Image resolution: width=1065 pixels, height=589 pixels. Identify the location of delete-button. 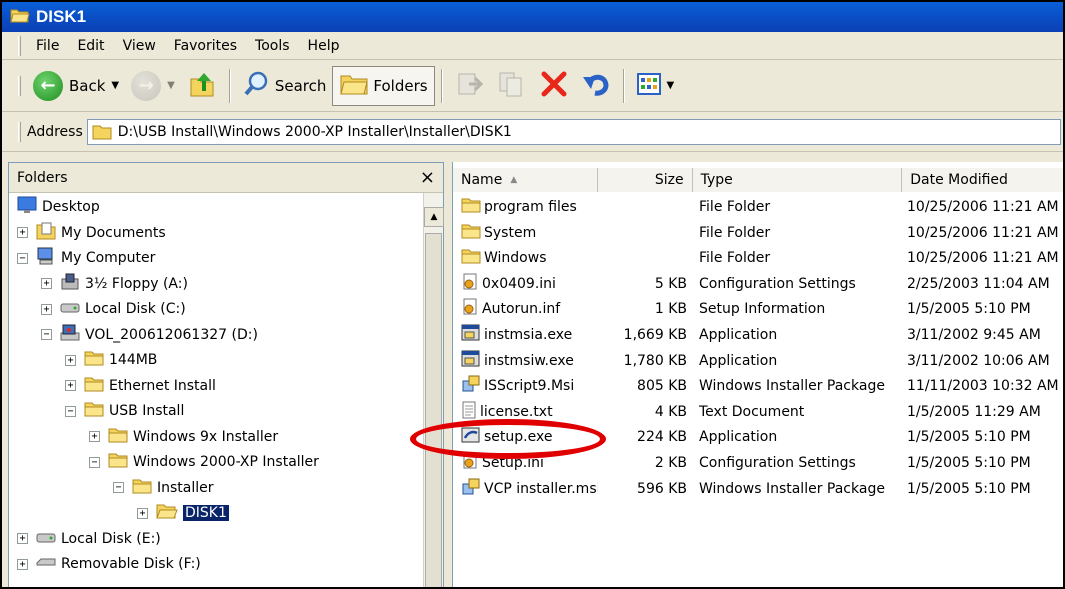
(554, 86).